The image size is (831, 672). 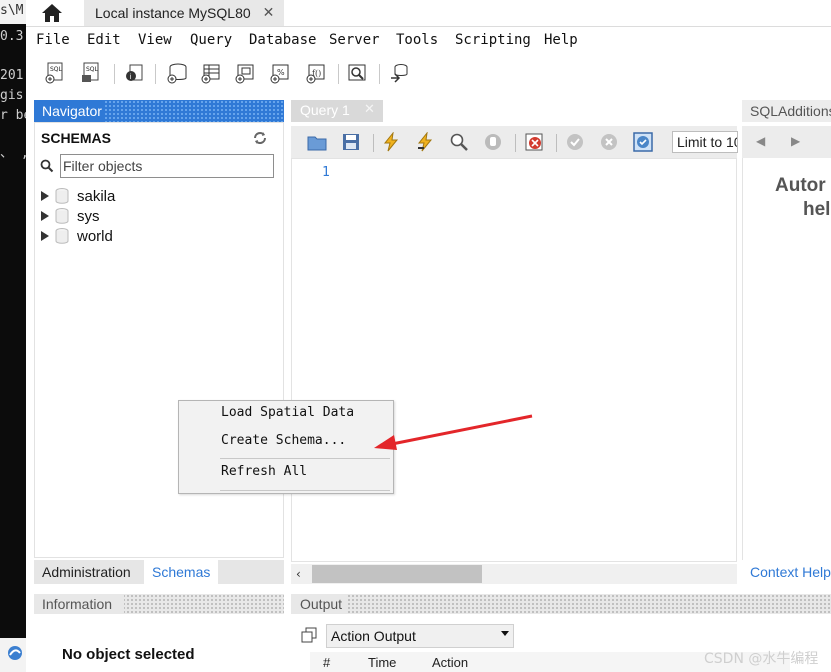 I want to click on connection-tab: Local instance MySQL80 ✕, so click(x=184, y=13).